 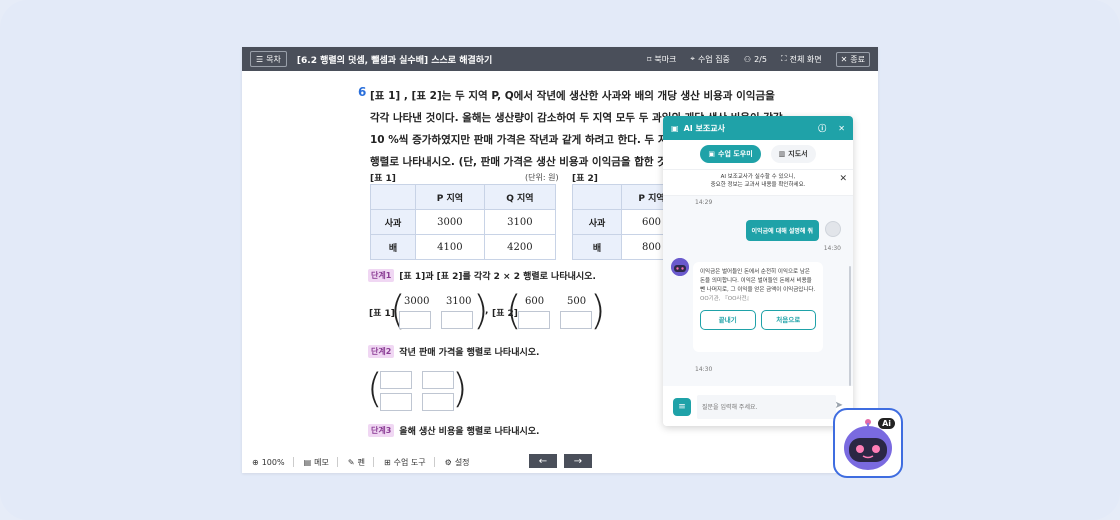 I want to click on timestamp: 14:29, so click(x=704, y=202).